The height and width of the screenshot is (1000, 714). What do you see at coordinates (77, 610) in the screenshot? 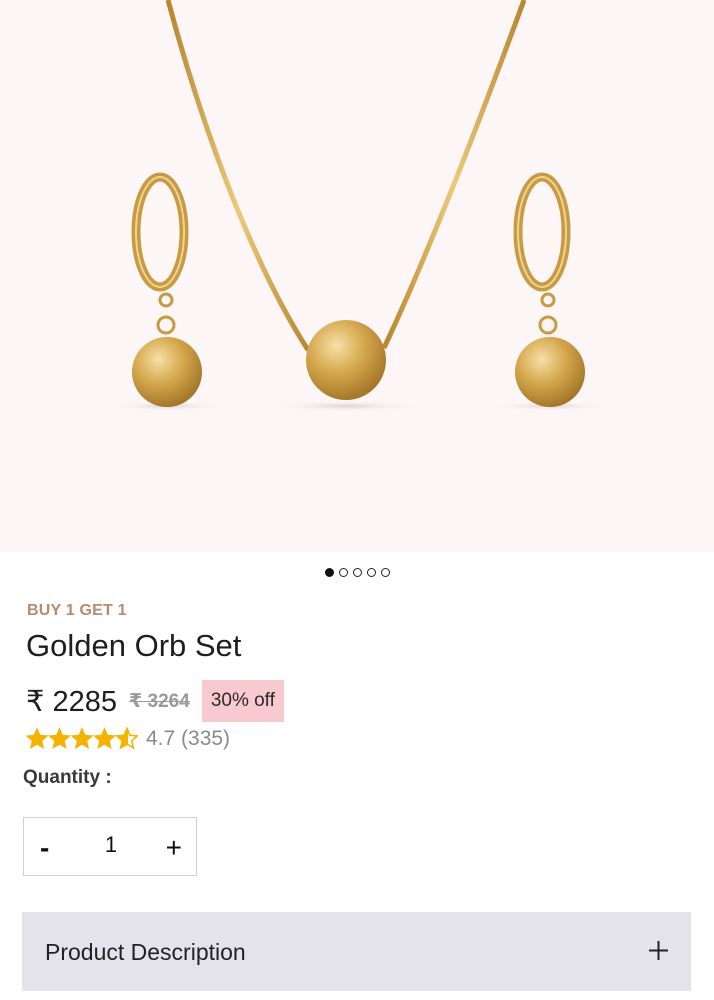
I see `promo-badge: BUY 1 GET 1` at bounding box center [77, 610].